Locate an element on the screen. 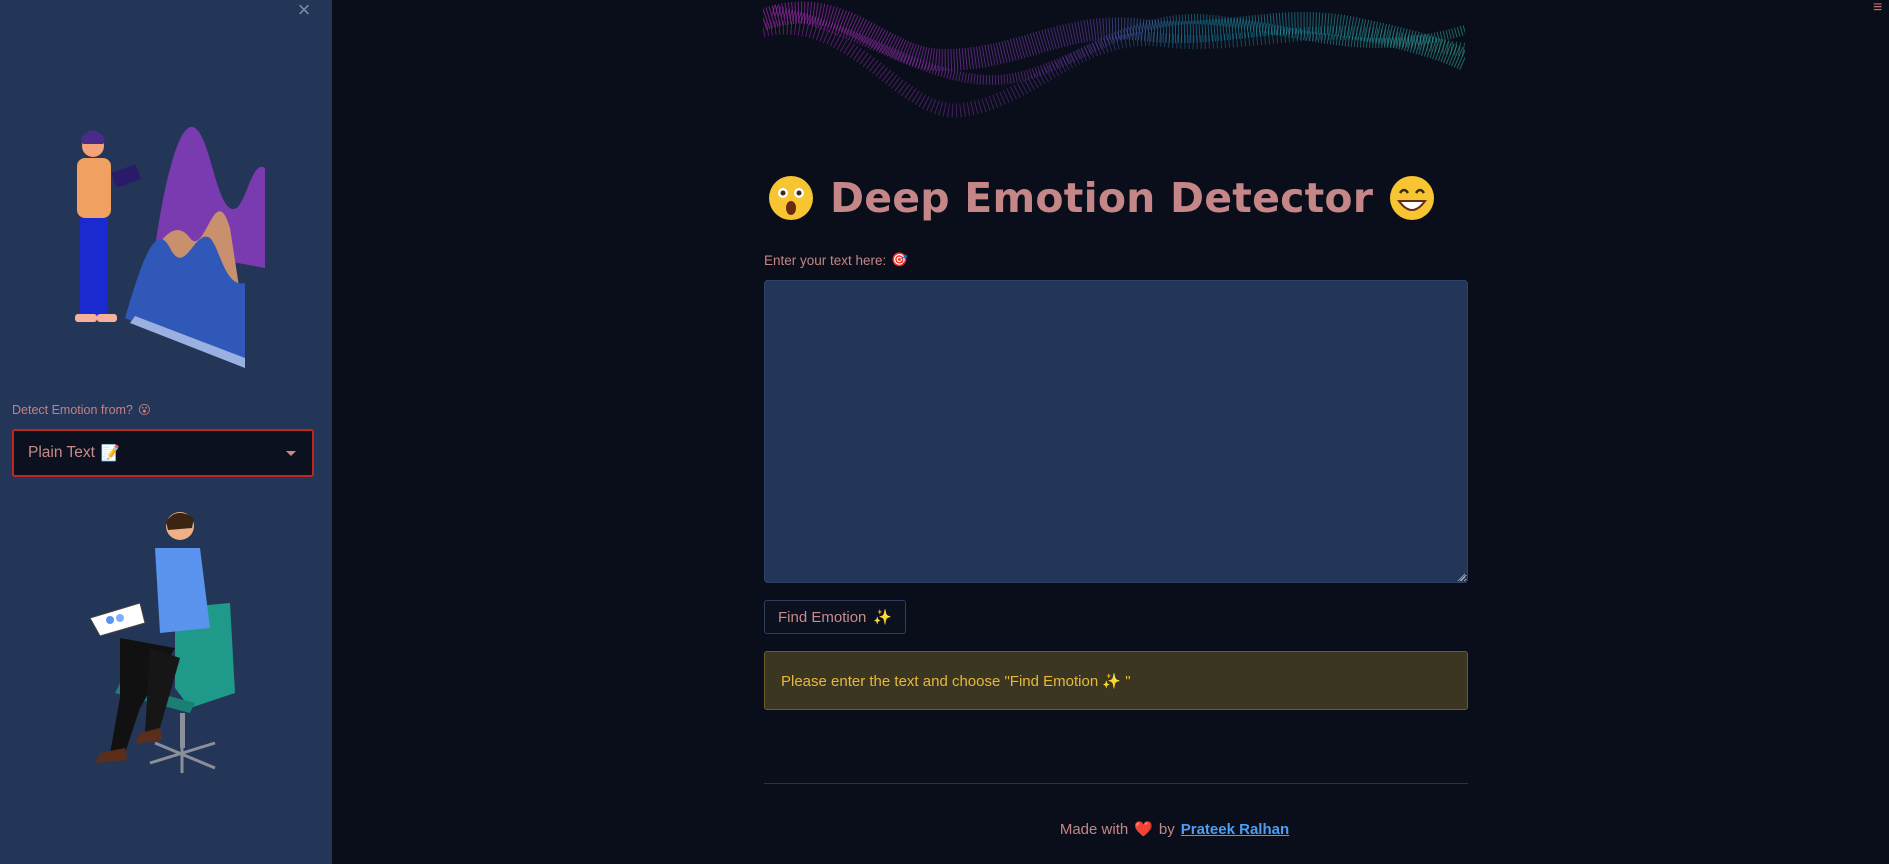 The width and height of the screenshot is (1889, 864). grinning-face-icon is located at coordinates (1412, 198).